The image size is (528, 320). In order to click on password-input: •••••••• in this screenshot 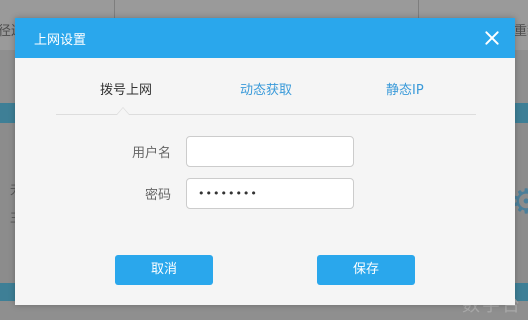, I will do `click(270, 193)`.